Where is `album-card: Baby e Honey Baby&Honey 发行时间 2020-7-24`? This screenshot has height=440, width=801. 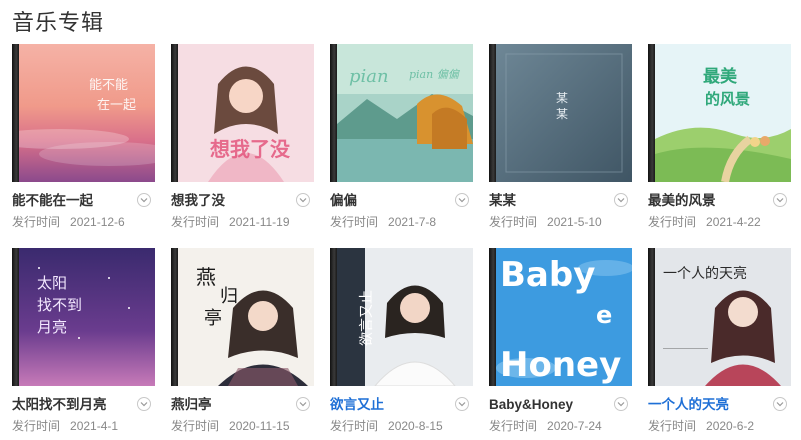
album-card: Baby e Honey Baby&Honey 发行时间 2020-7-24 is located at coordinates (560, 343).